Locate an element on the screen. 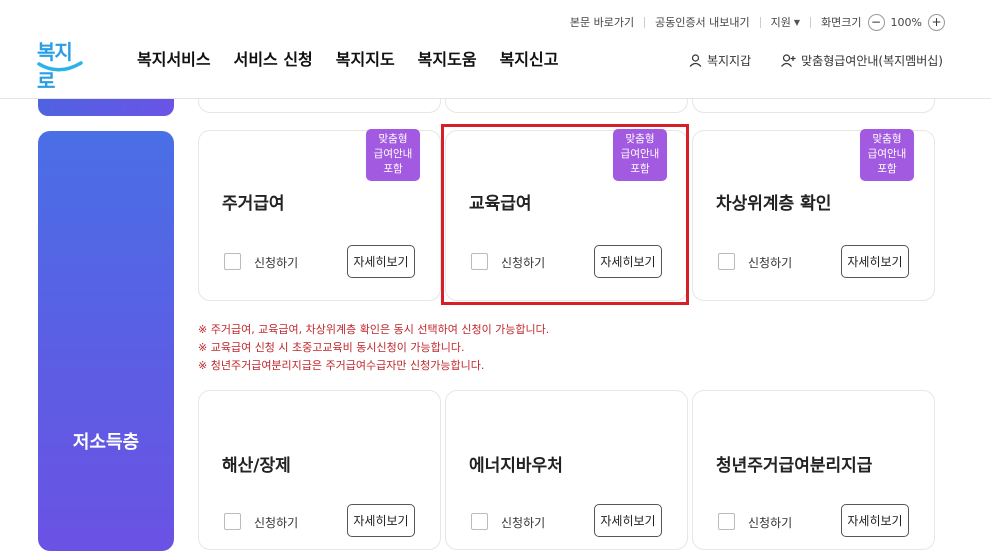 This screenshot has width=991, height=551. notice-item: ※ 청년주거급여분리지급은 주거급여수급자만 신청가능합니다. is located at coordinates (341, 365).